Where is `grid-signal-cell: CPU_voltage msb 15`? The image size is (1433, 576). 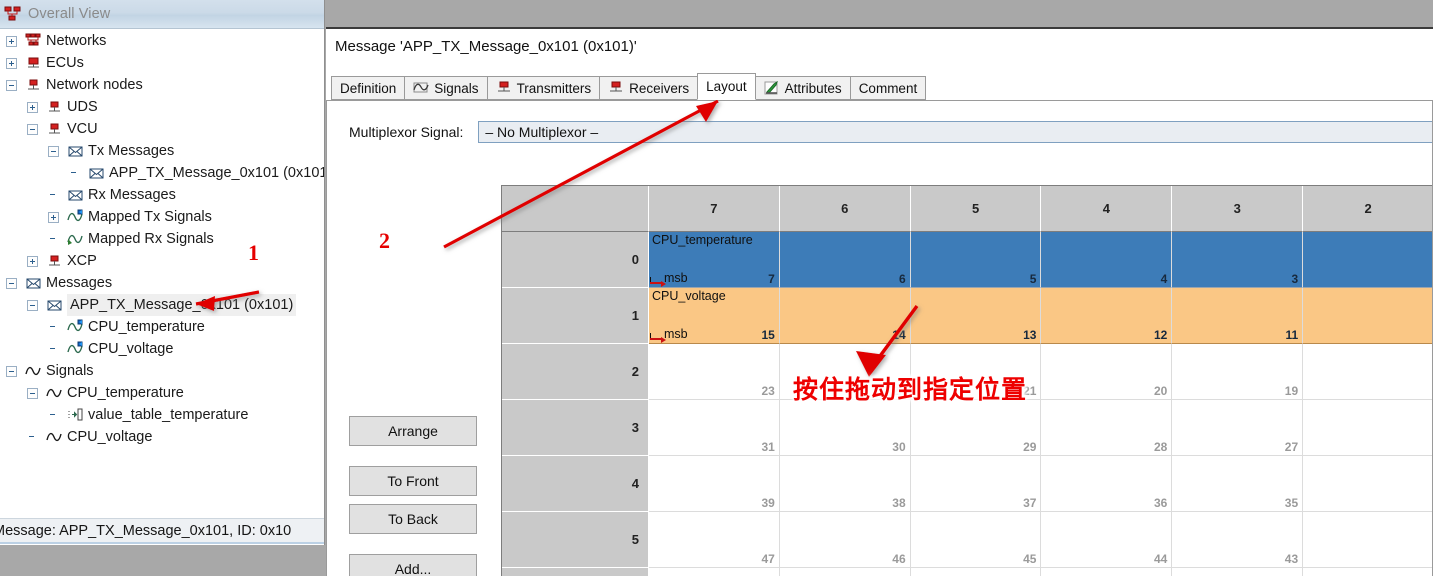
grid-signal-cell: CPU_voltage msb 15 is located at coordinates (714, 316).